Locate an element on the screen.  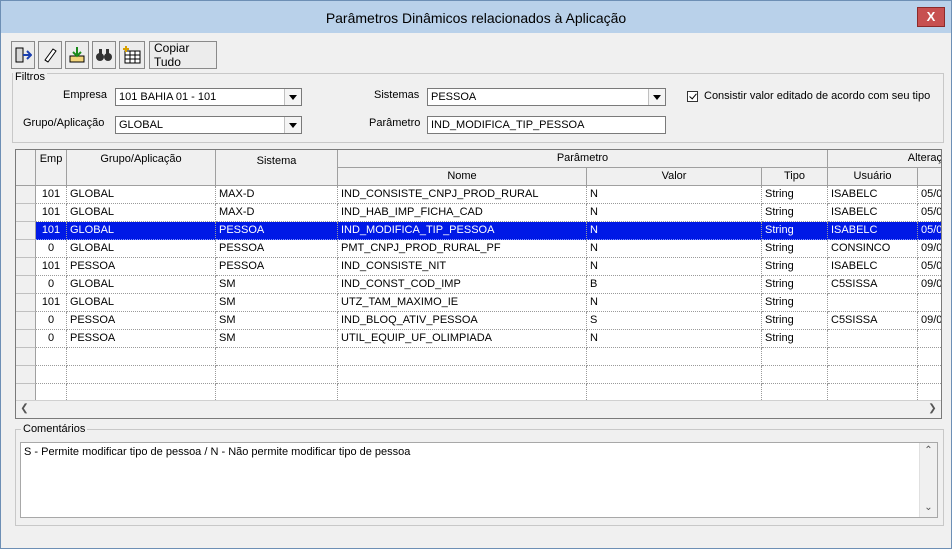
cell-nome: UTZ_TAM_MAXIMO_IE is located at coordinates (462, 303).